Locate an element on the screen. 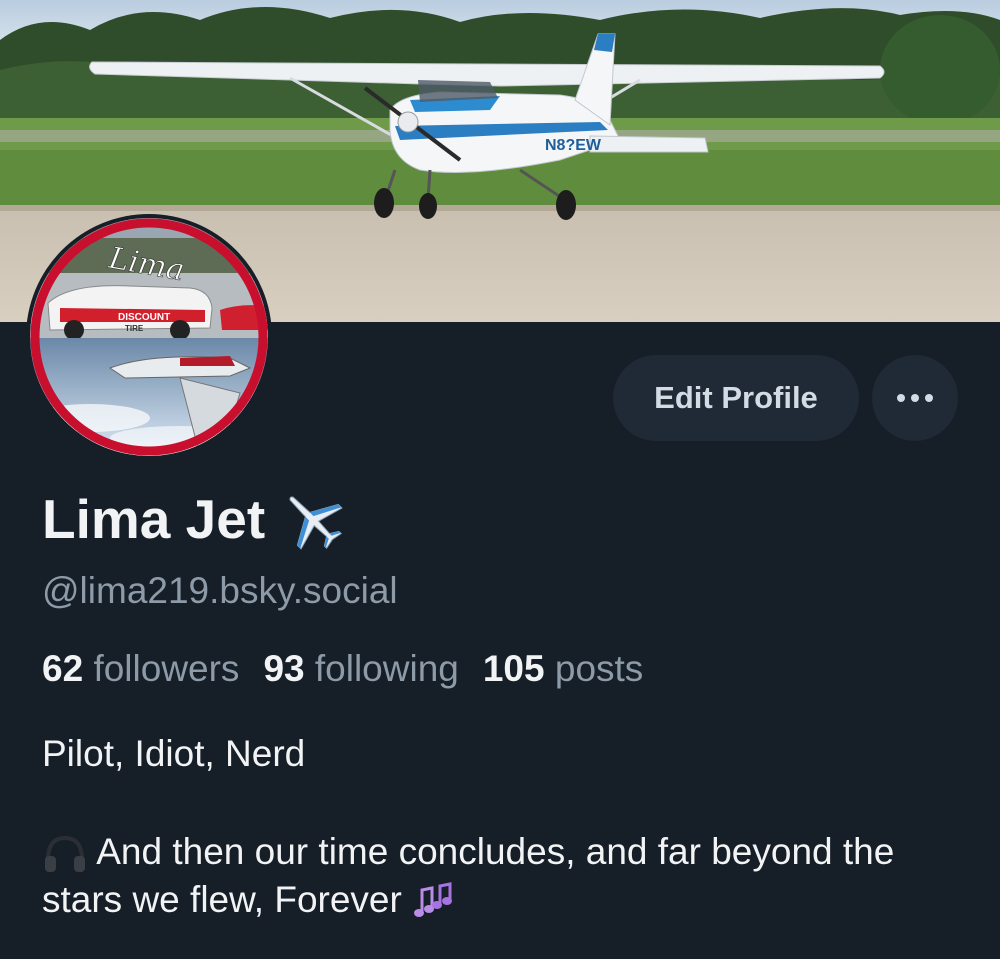 Image resolution: width=1000 pixels, height=959 pixels. edit-profile-button: Edit Profile is located at coordinates (736, 398).